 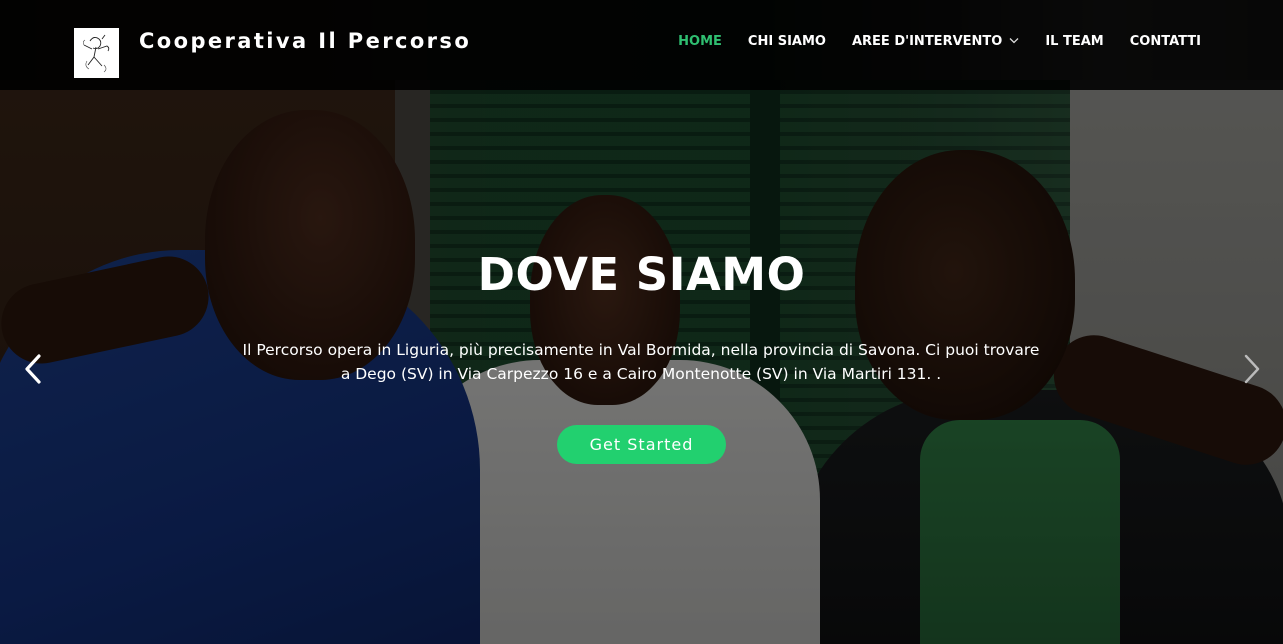 I want to click on carousel-next-button, so click(x=1252, y=369).